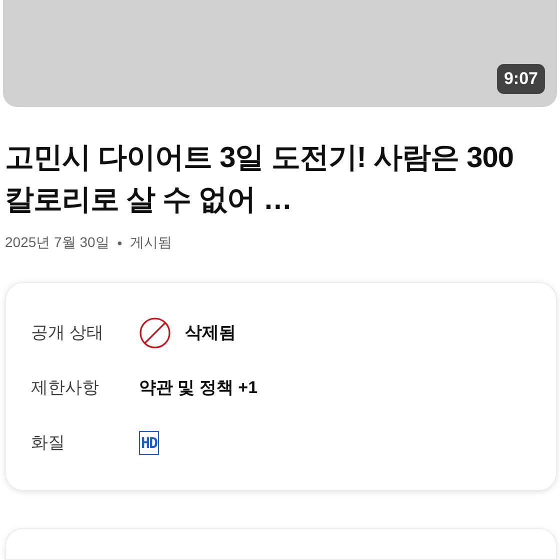  I want to click on publish-status: 게시됨, so click(151, 243).